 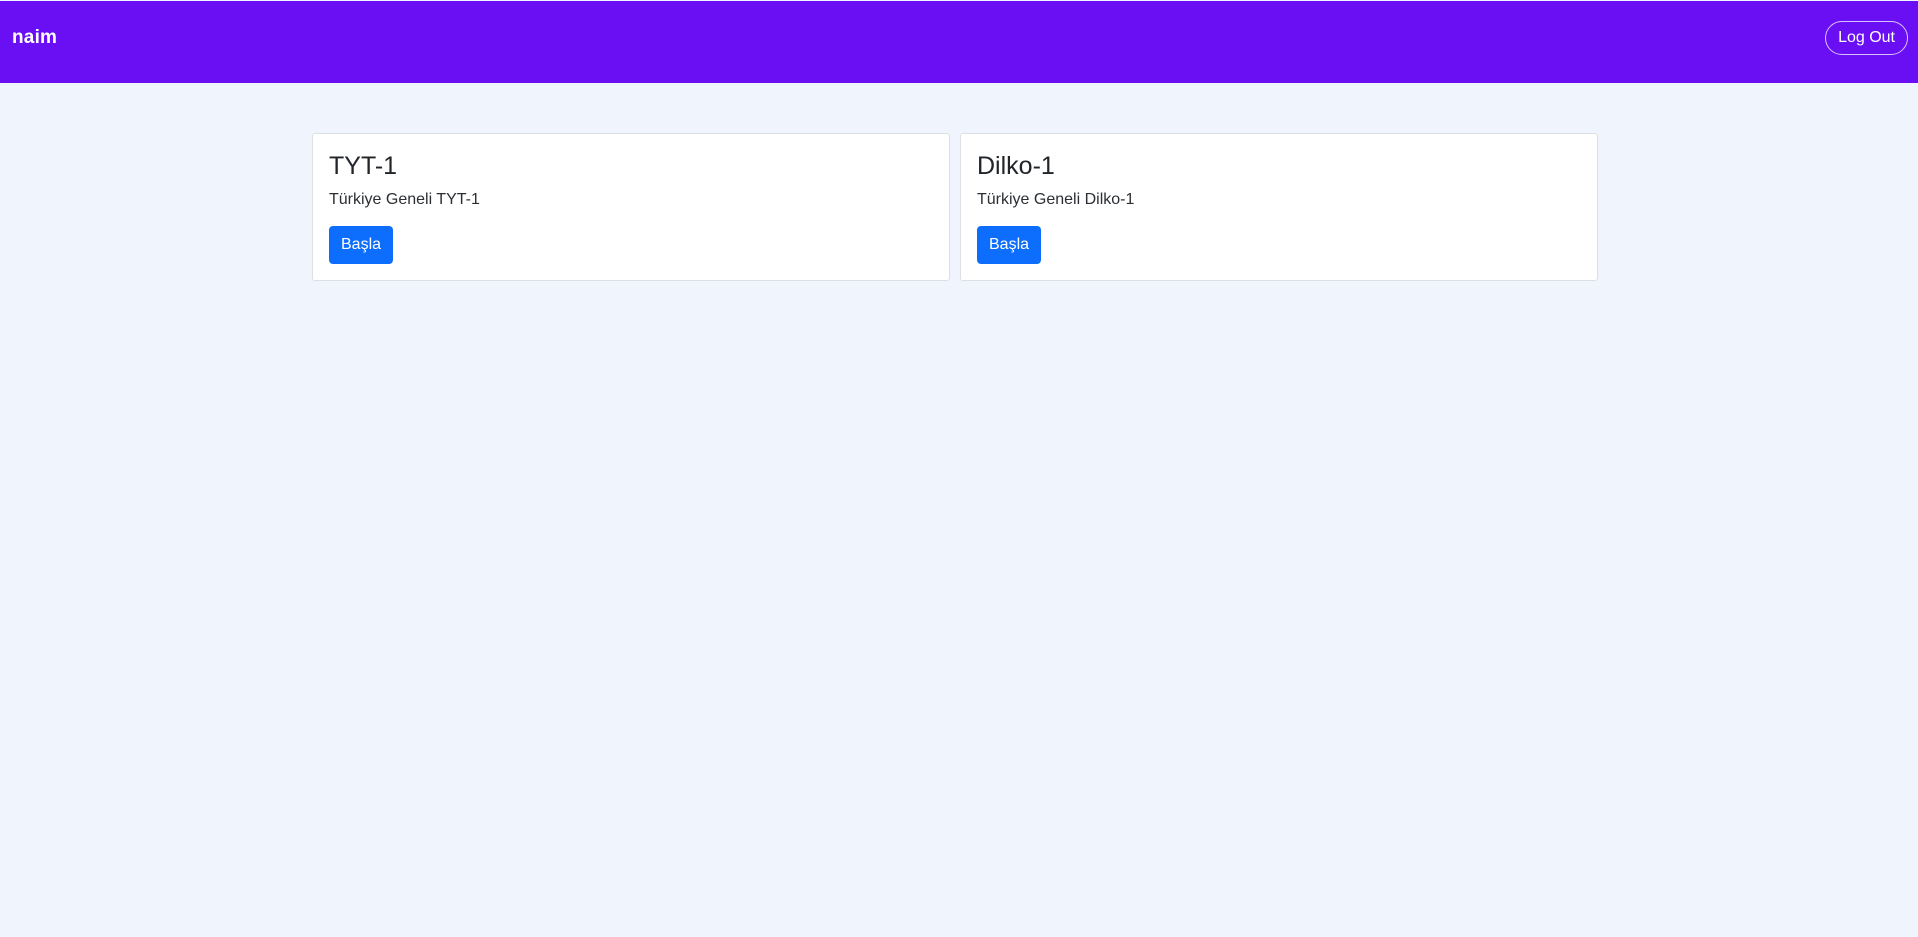 I want to click on exam-card-dilko-1: Dilko-1 Türkiye Geneli Dilko-1 Başla, so click(x=1279, y=207).